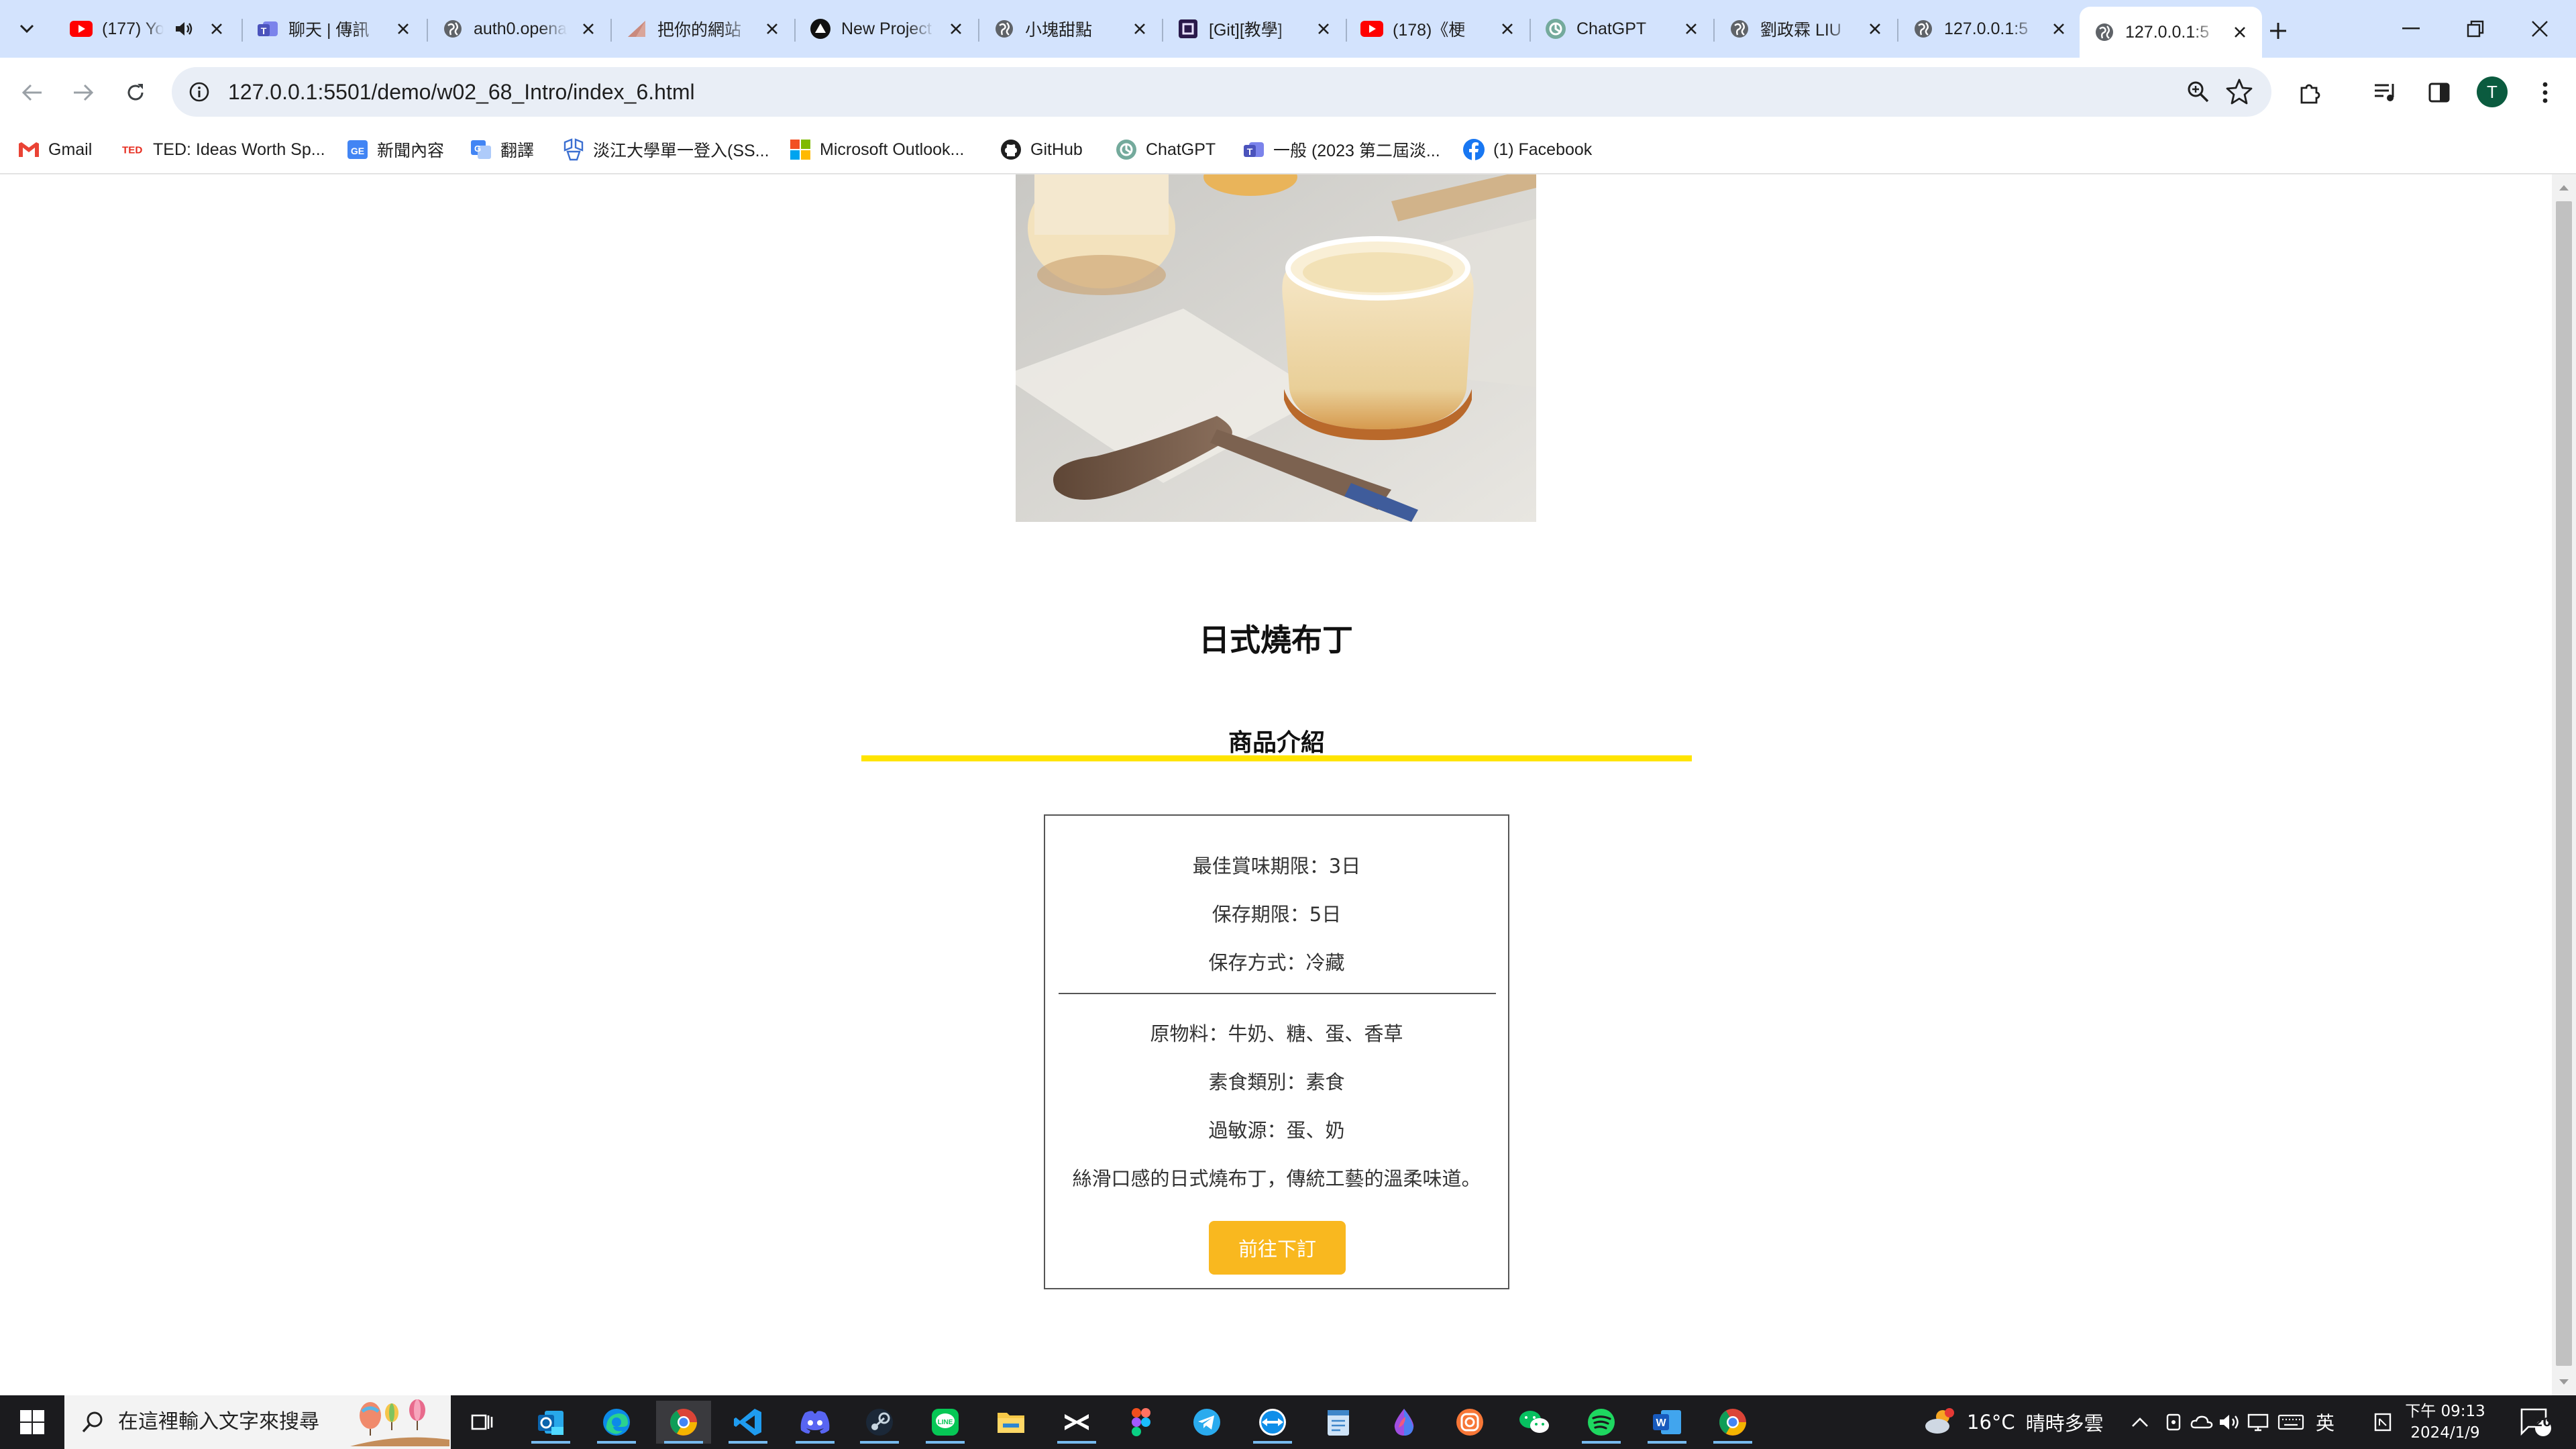  What do you see at coordinates (1338, 1422) in the screenshot?
I see `taskbar-notepad` at bounding box center [1338, 1422].